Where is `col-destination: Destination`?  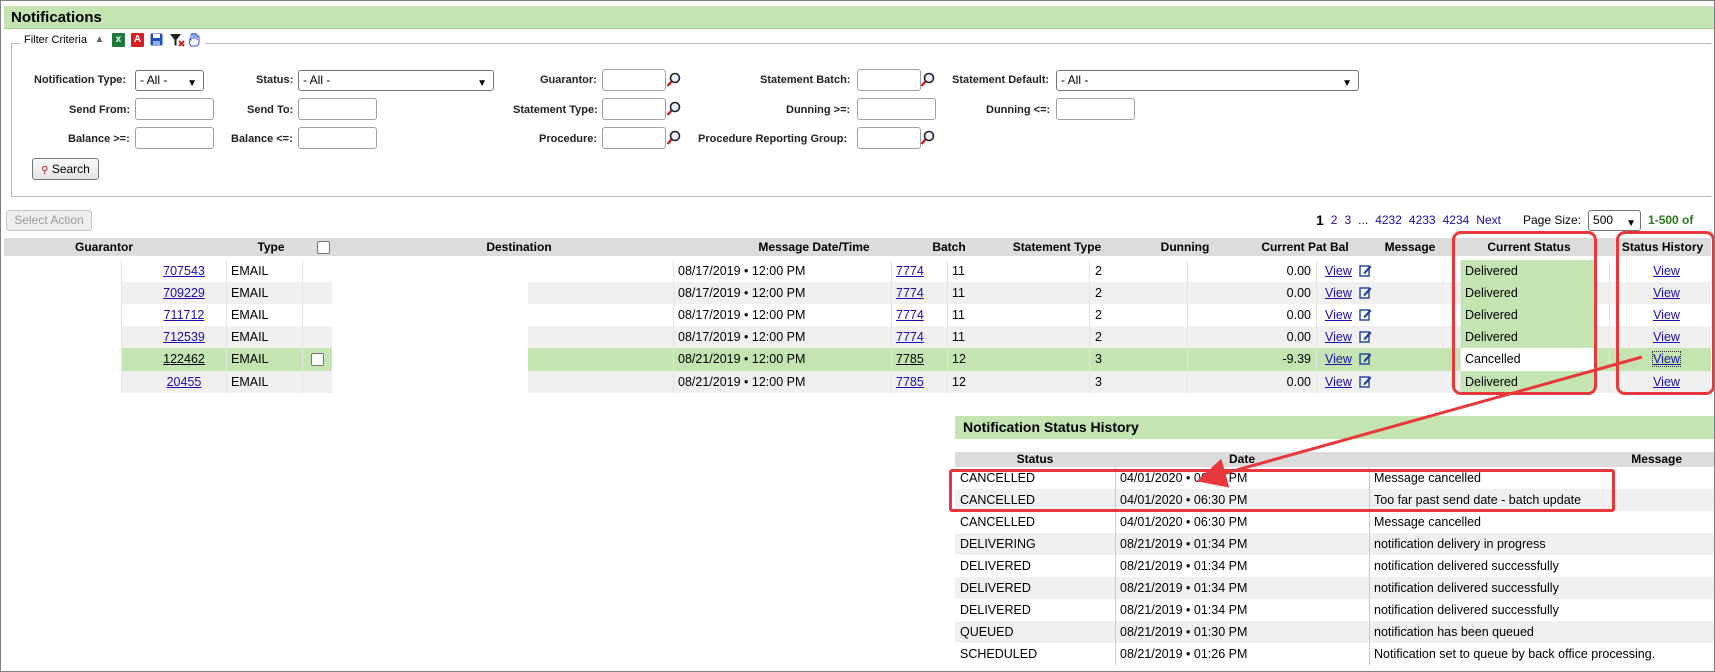
col-destination: Destination is located at coordinates (519, 247).